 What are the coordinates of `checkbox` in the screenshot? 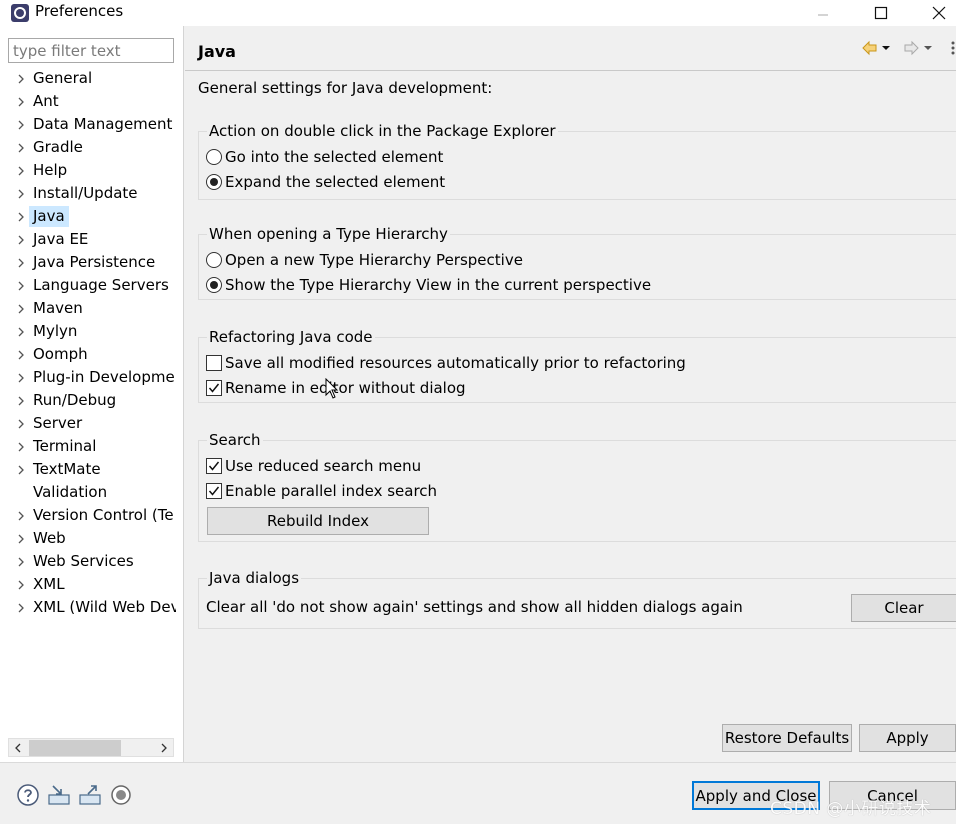 It's located at (214, 363).